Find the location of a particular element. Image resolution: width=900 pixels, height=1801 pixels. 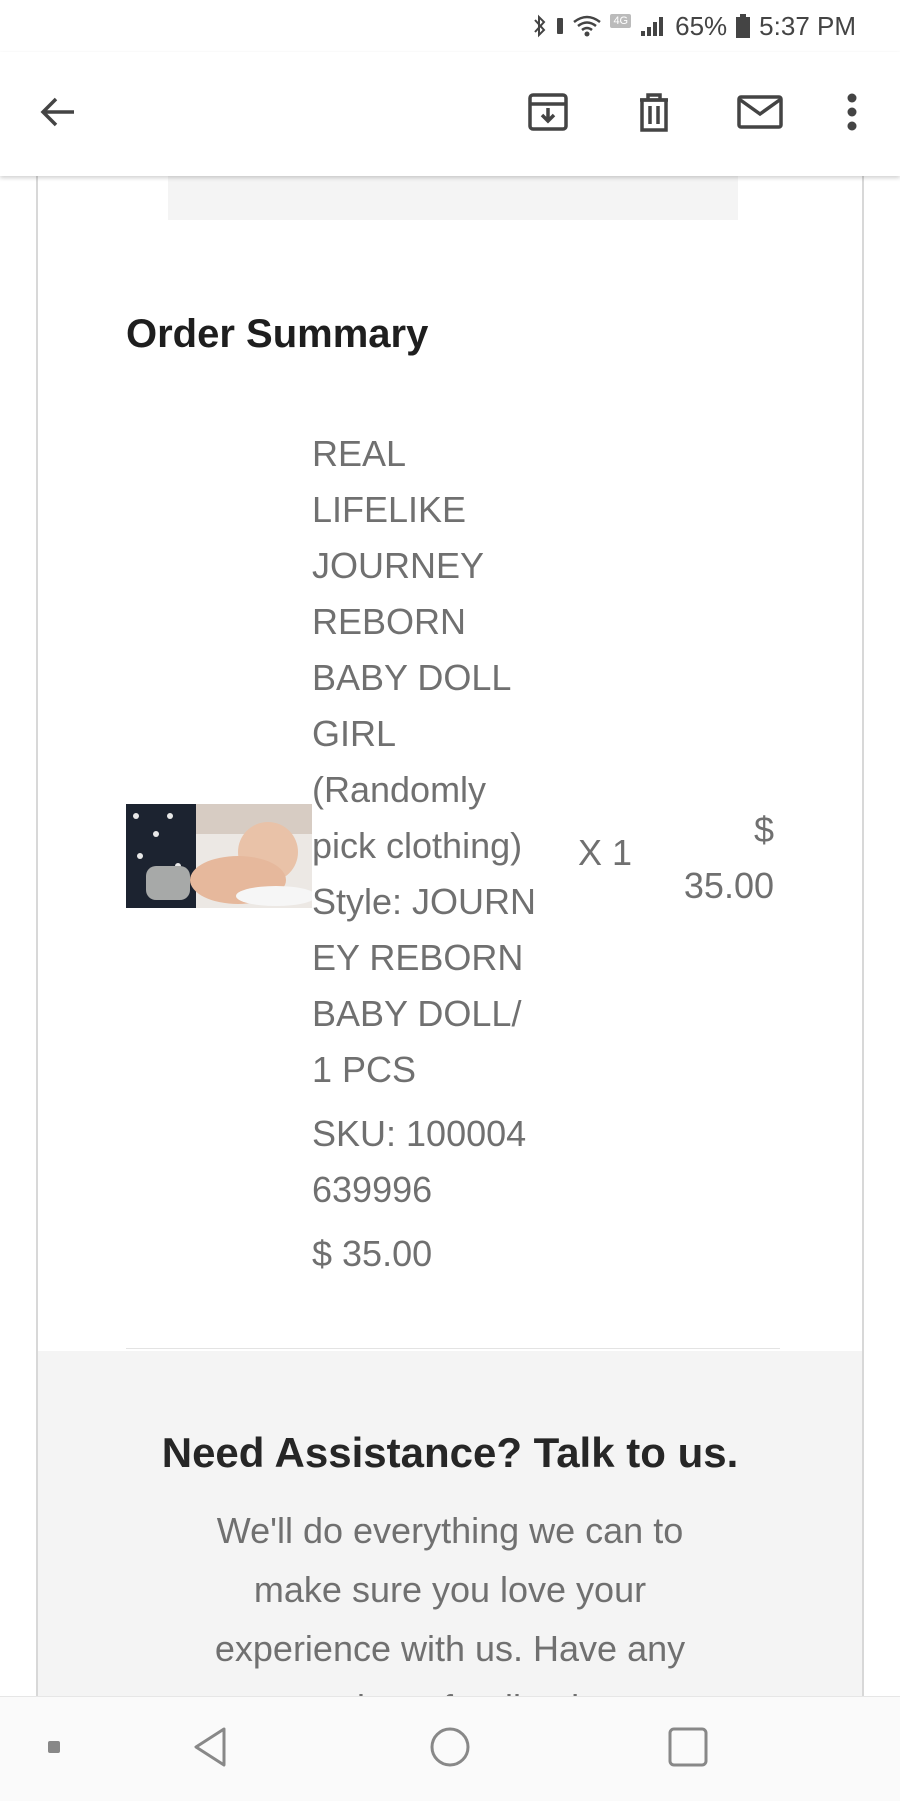

email-toolbar is located at coordinates (450, 114).